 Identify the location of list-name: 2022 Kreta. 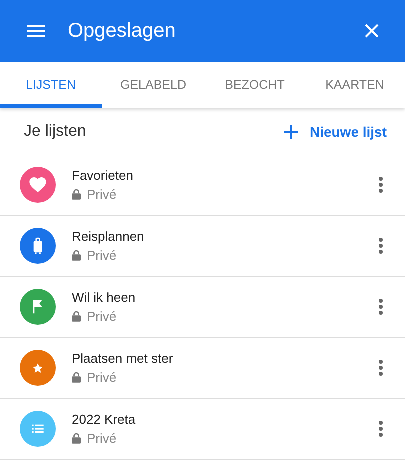
(104, 419).